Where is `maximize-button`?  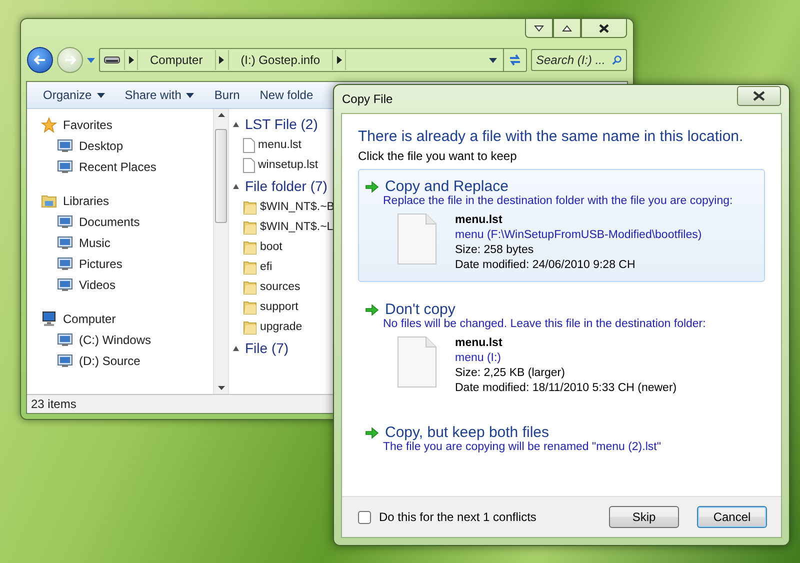 maximize-button is located at coordinates (567, 28).